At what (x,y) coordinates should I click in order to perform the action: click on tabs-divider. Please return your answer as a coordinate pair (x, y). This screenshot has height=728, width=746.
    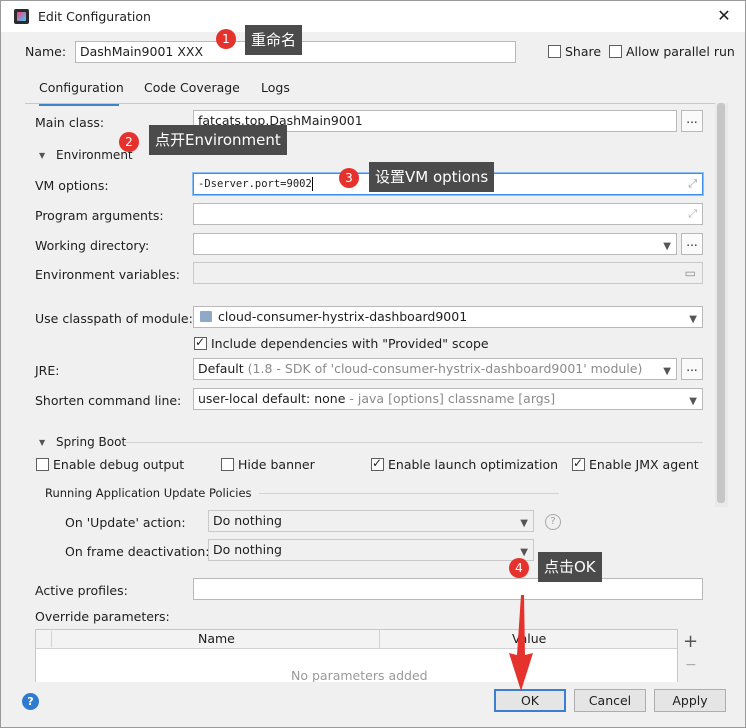
    Looking at the image, I should click on (370, 103).